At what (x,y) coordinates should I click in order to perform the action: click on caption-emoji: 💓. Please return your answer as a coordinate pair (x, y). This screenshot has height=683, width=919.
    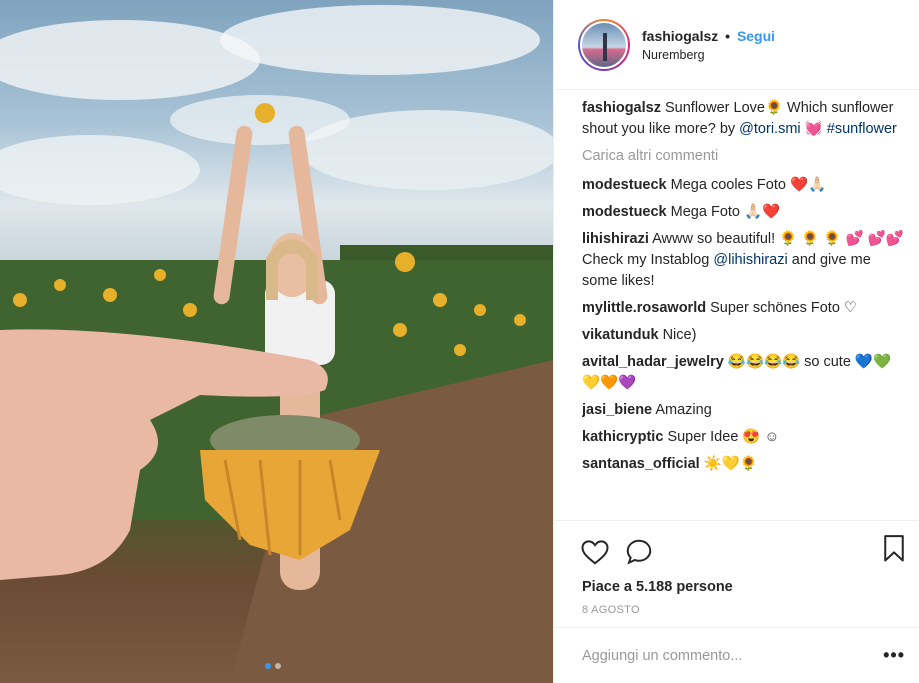
    Looking at the image, I should click on (813, 129).